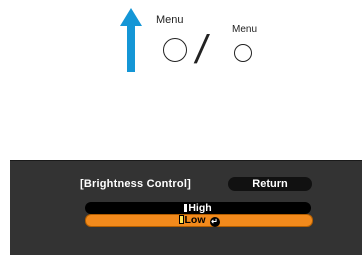  I want to click on return-button: Return, so click(270, 184).